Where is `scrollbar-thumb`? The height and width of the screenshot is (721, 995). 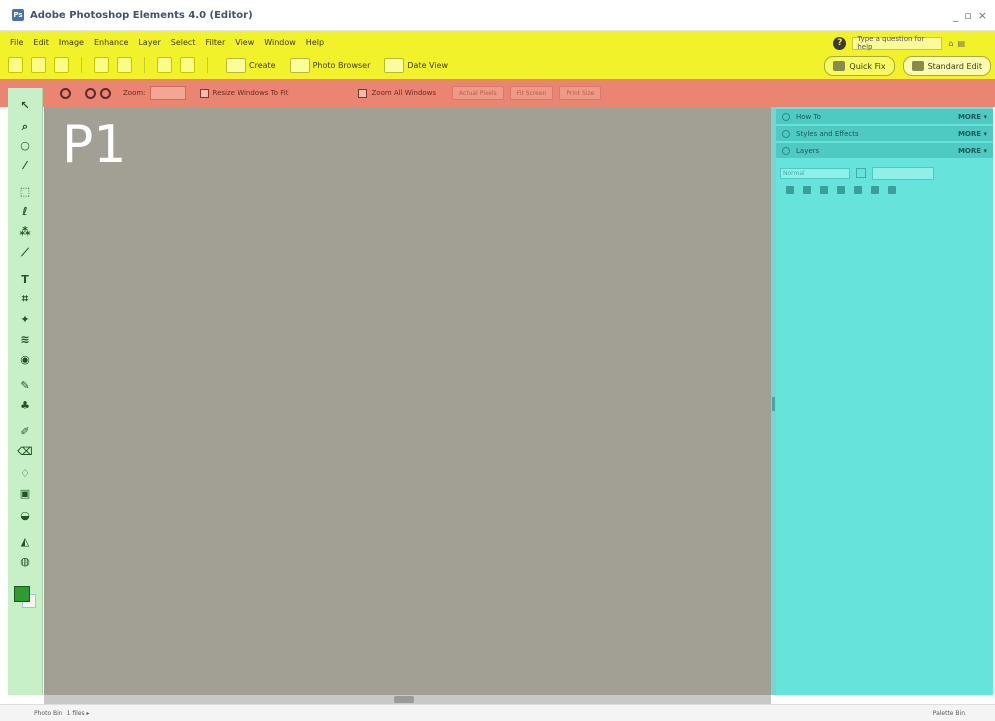
scrollbar-thumb is located at coordinates (404, 699).